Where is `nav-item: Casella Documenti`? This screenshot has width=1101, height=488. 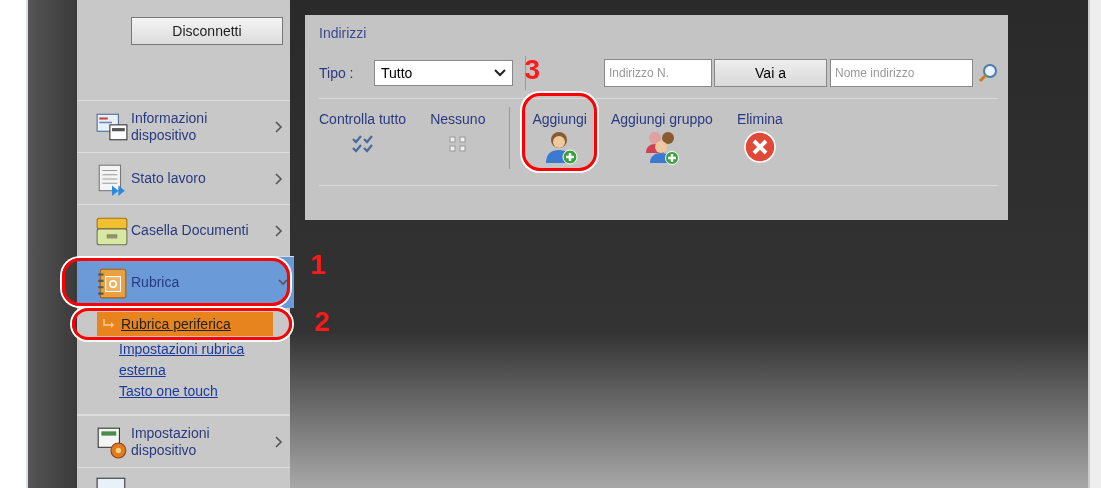 nav-item: Casella Documenti is located at coordinates (183, 230).